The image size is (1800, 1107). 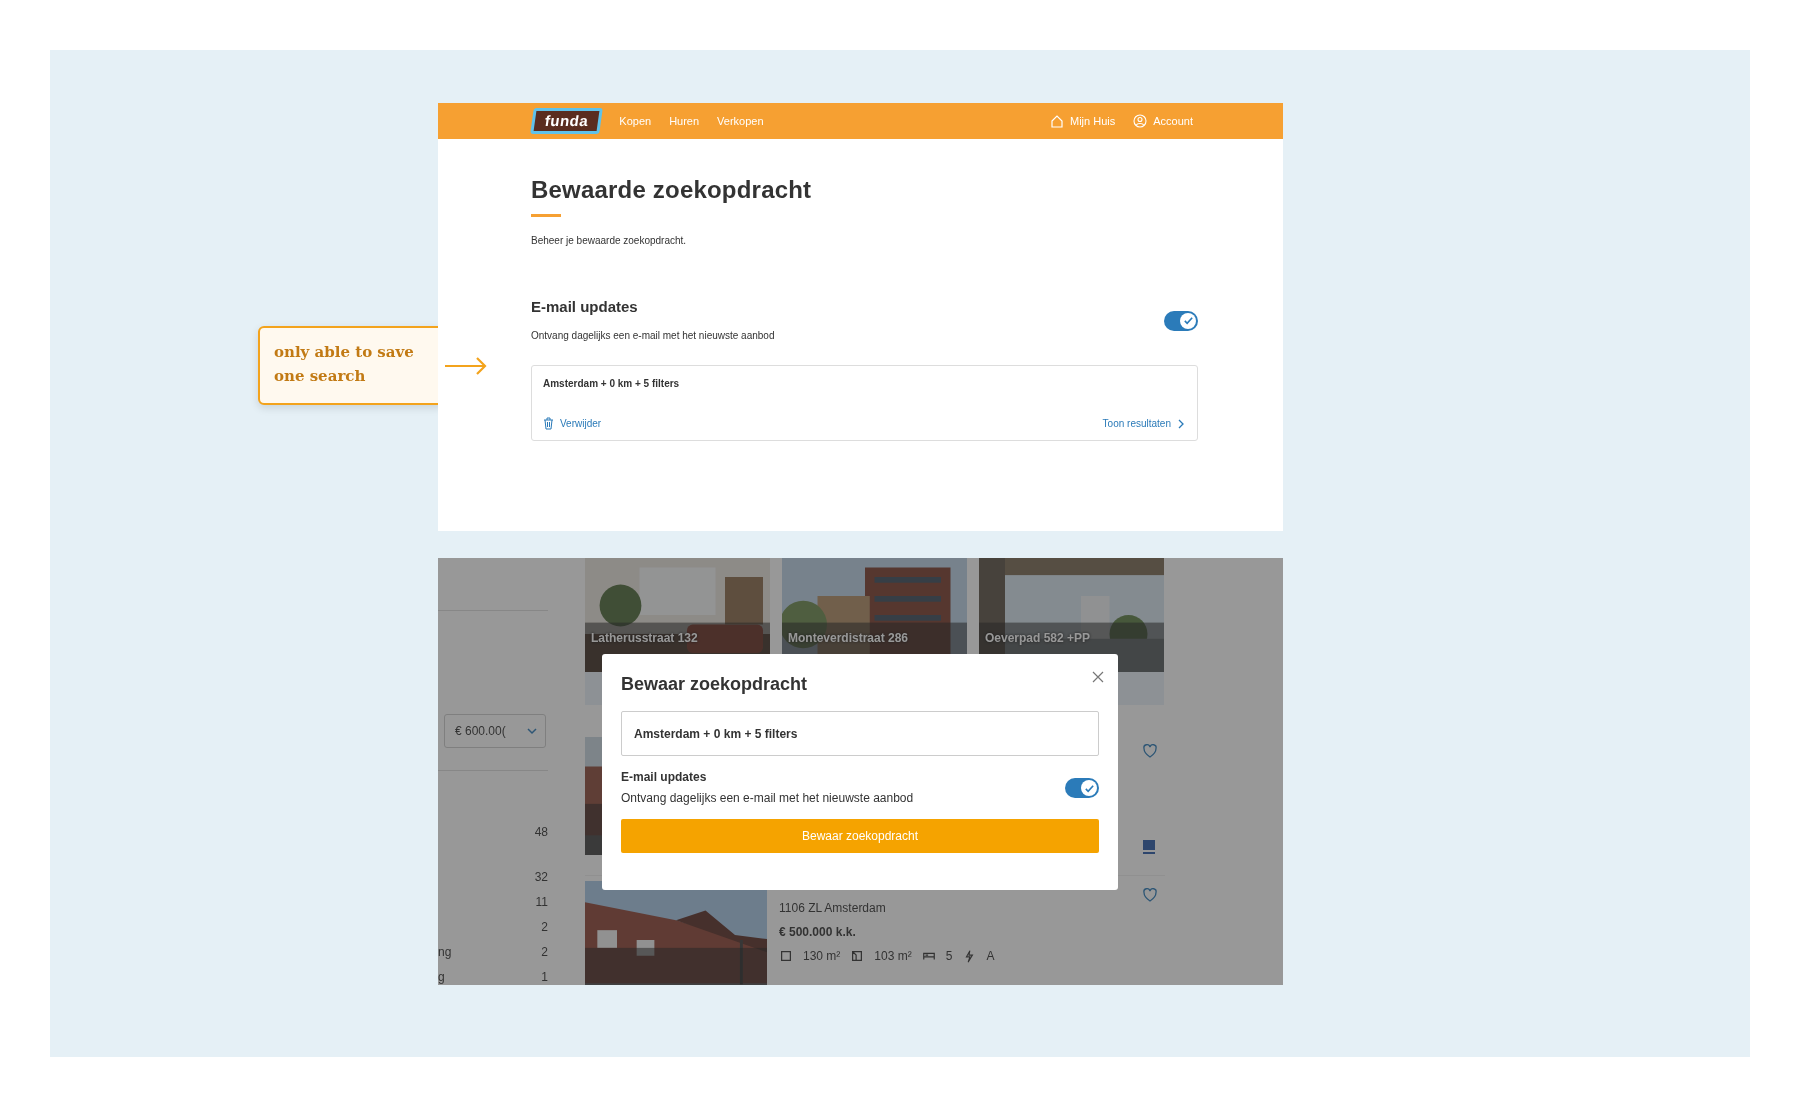 What do you see at coordinates (541, 876) in the screenshot?
I see `filter-count: 32` at bounding box center [541, 876].